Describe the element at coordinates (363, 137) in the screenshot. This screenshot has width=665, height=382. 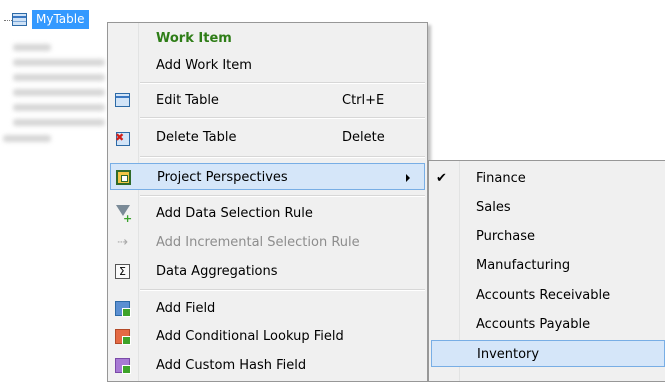
I see `menu-item-shortcut: Delete` at that location.